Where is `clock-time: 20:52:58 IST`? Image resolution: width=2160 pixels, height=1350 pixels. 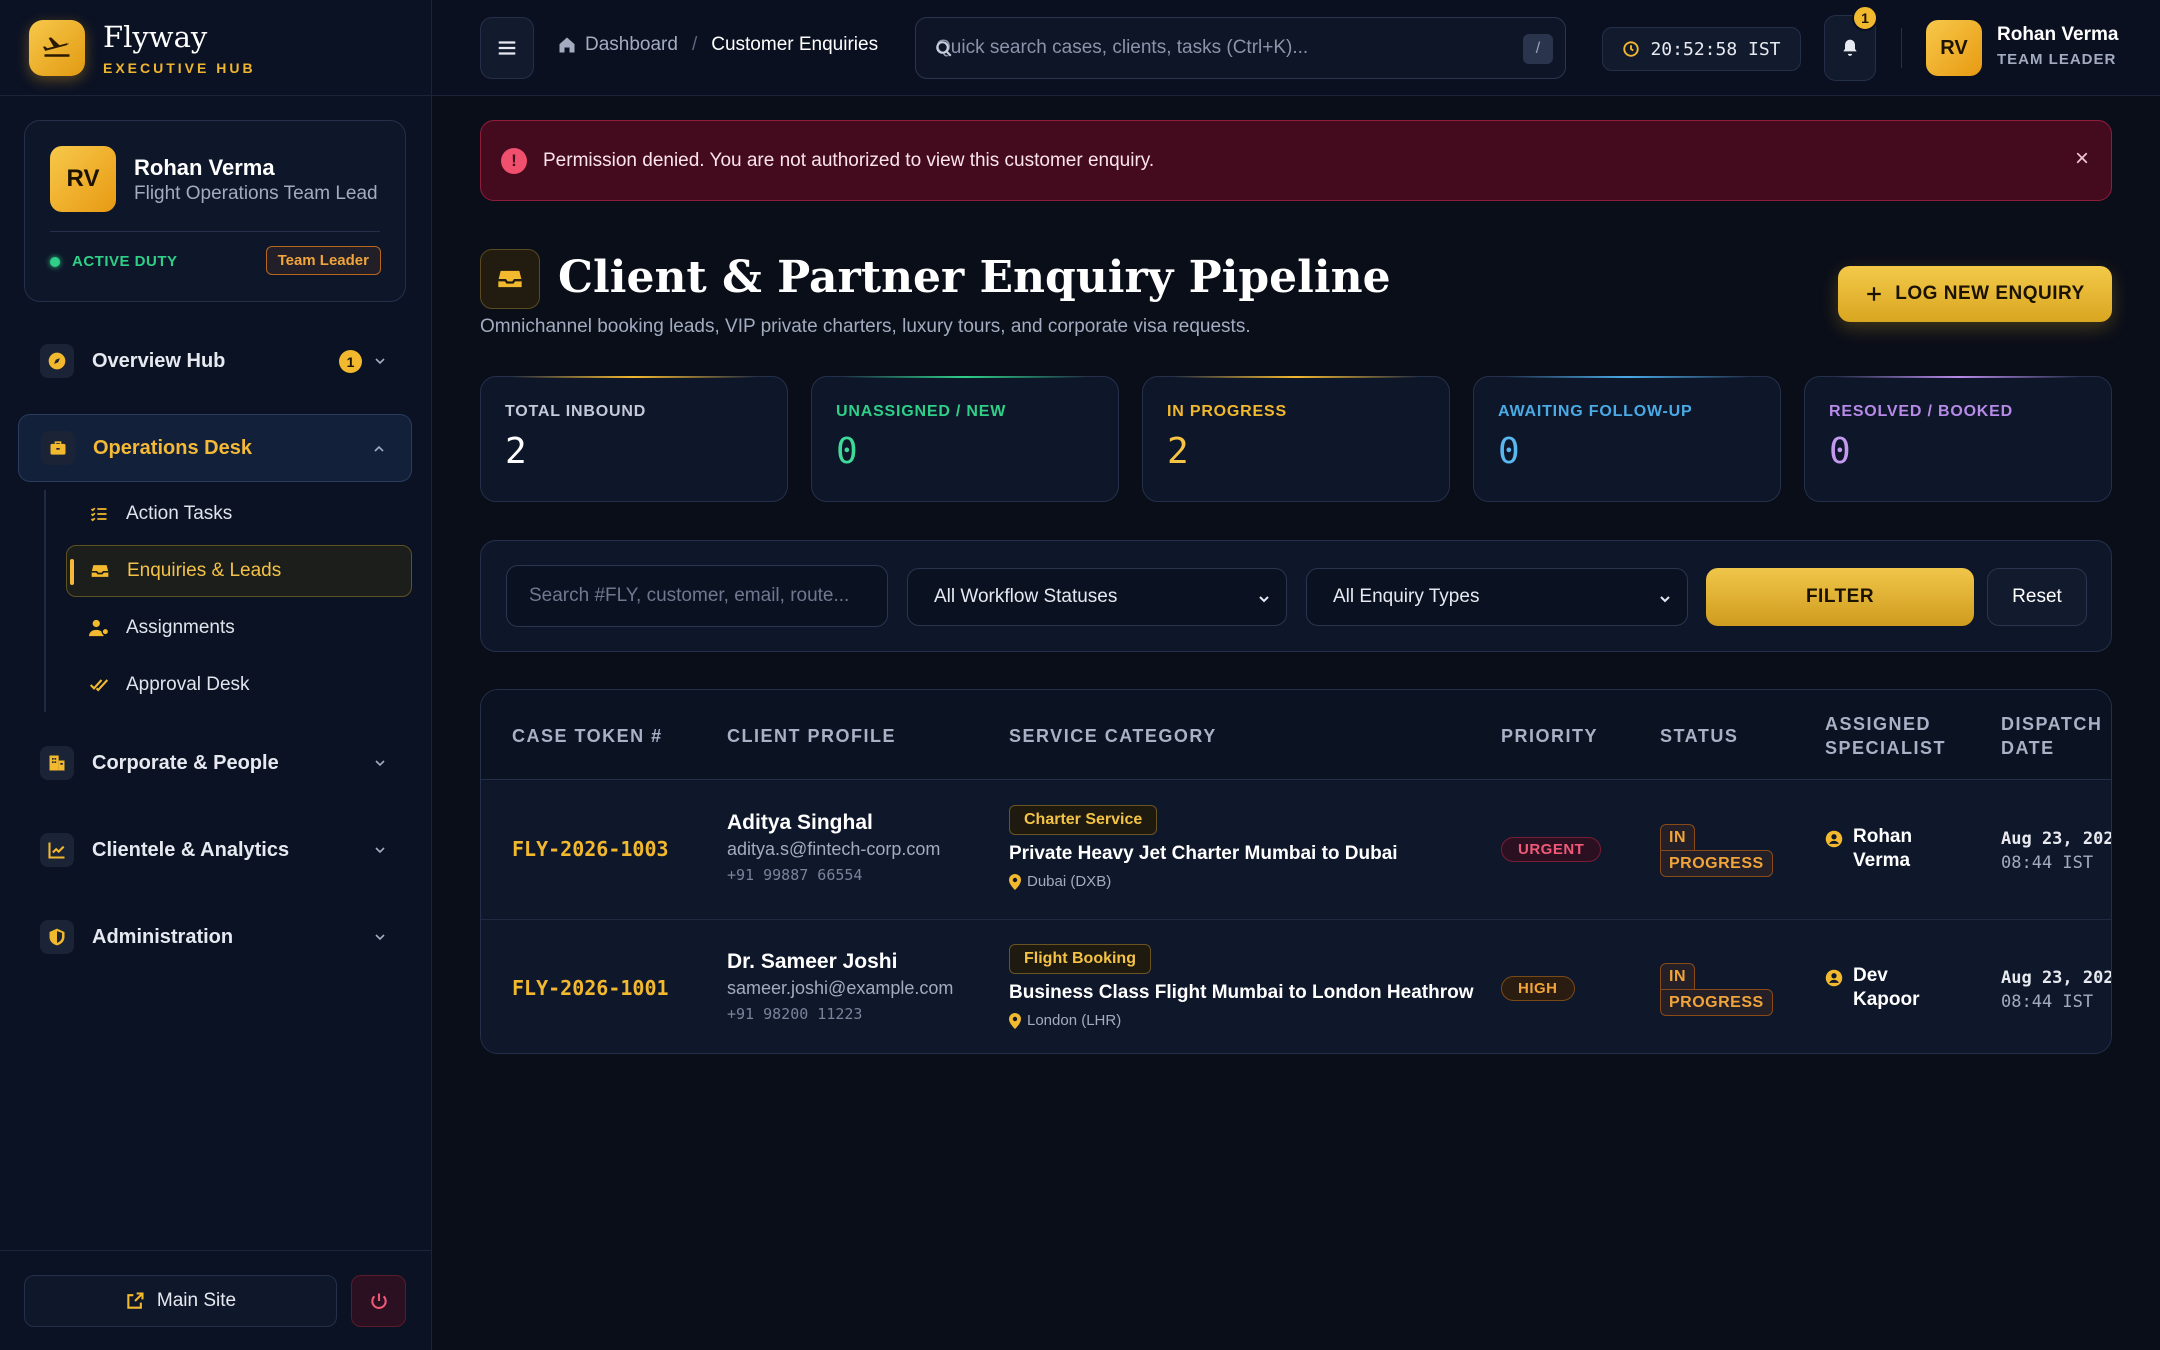
clock-time: 20:52:58 IST is located at coordinates (1715, 49).